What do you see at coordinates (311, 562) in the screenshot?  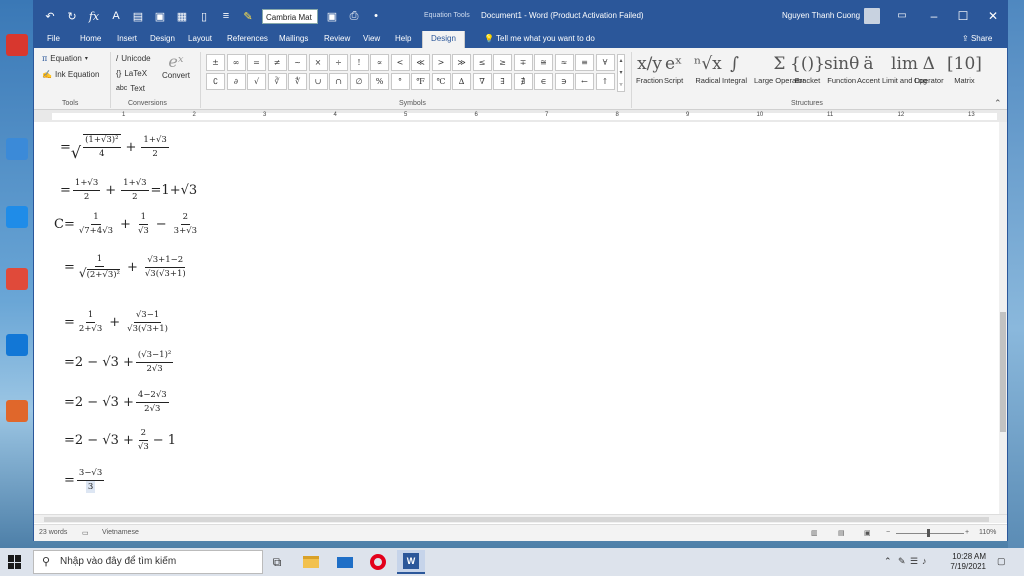 I see `file-explorer-icon` at bounding box center [311, 562].